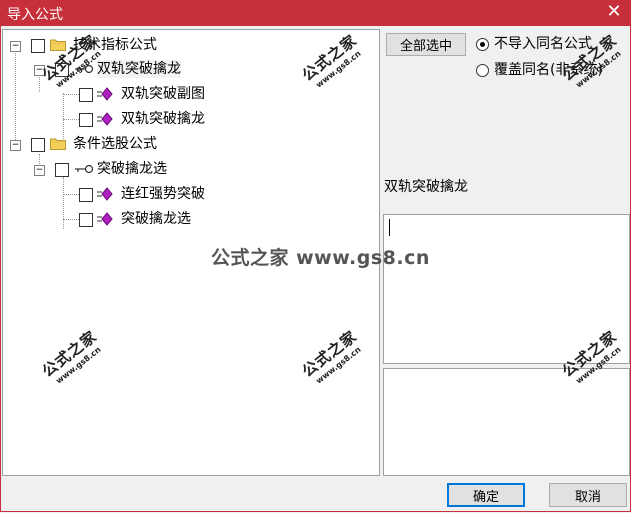 The width and height of the screenshot is (631, 513). I want to click on leaf-label: 突破擒龙选, so click(156, 219).